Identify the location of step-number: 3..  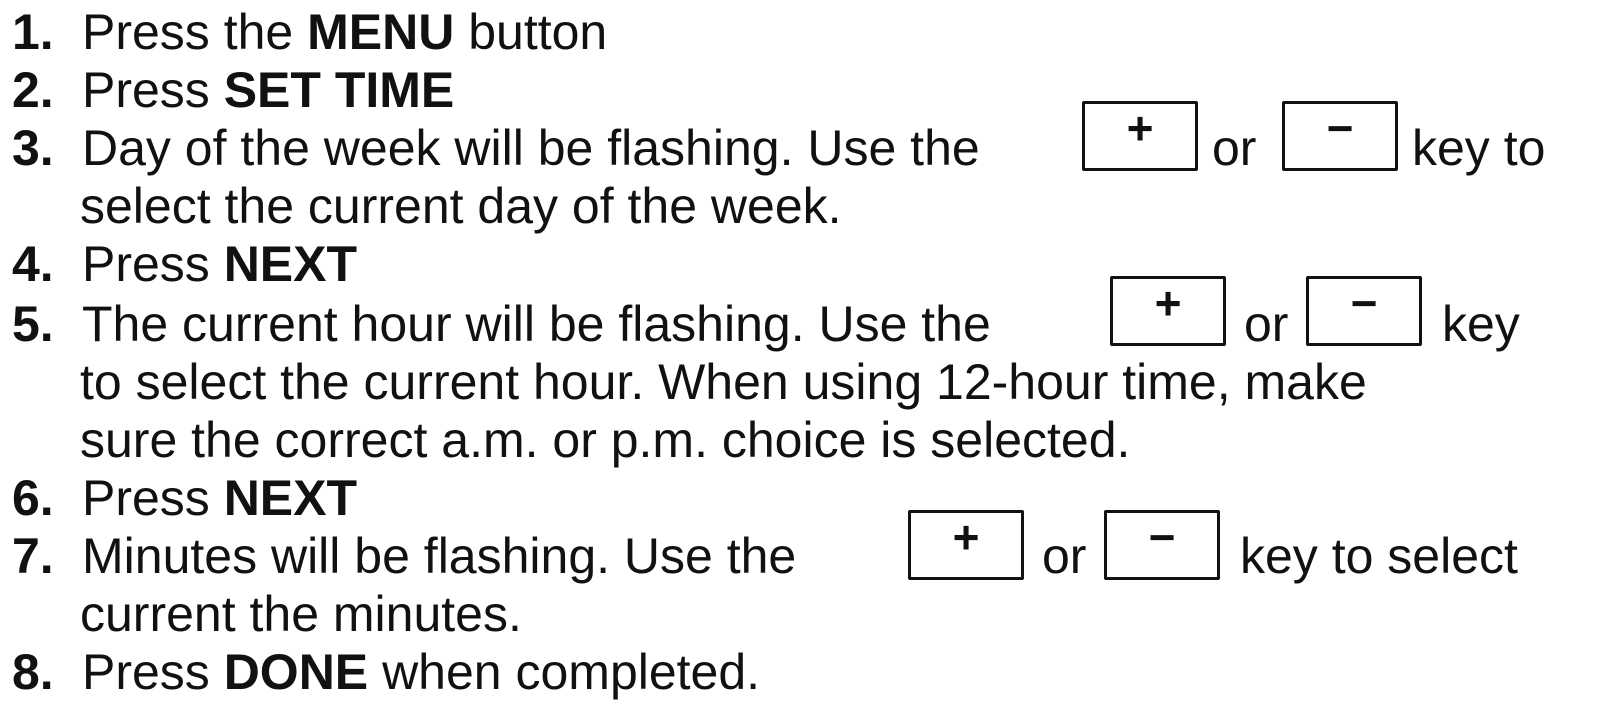
(33, 148).